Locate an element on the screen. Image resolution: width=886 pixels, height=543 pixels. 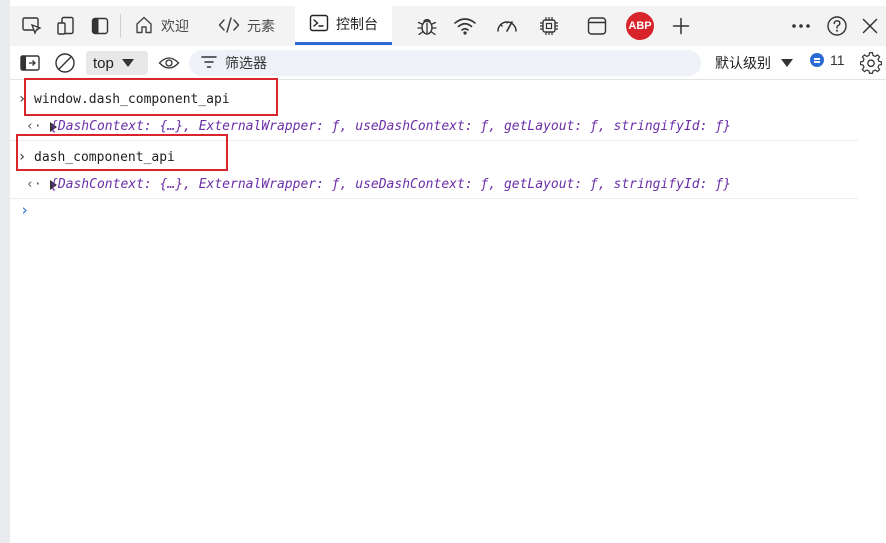
memory-chip-icon is located at coordinates (549, 26).